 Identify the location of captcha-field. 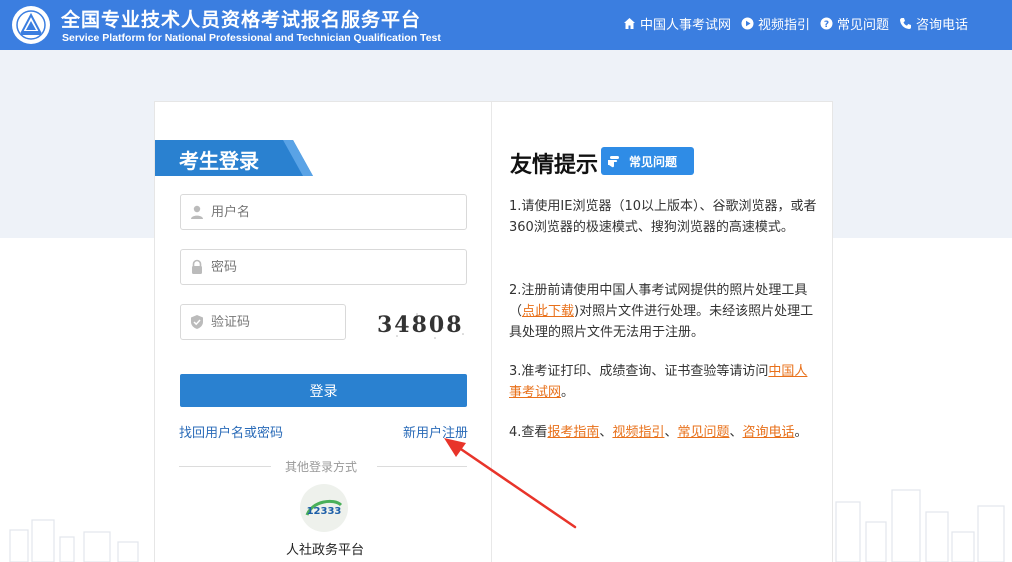
(263, 322).